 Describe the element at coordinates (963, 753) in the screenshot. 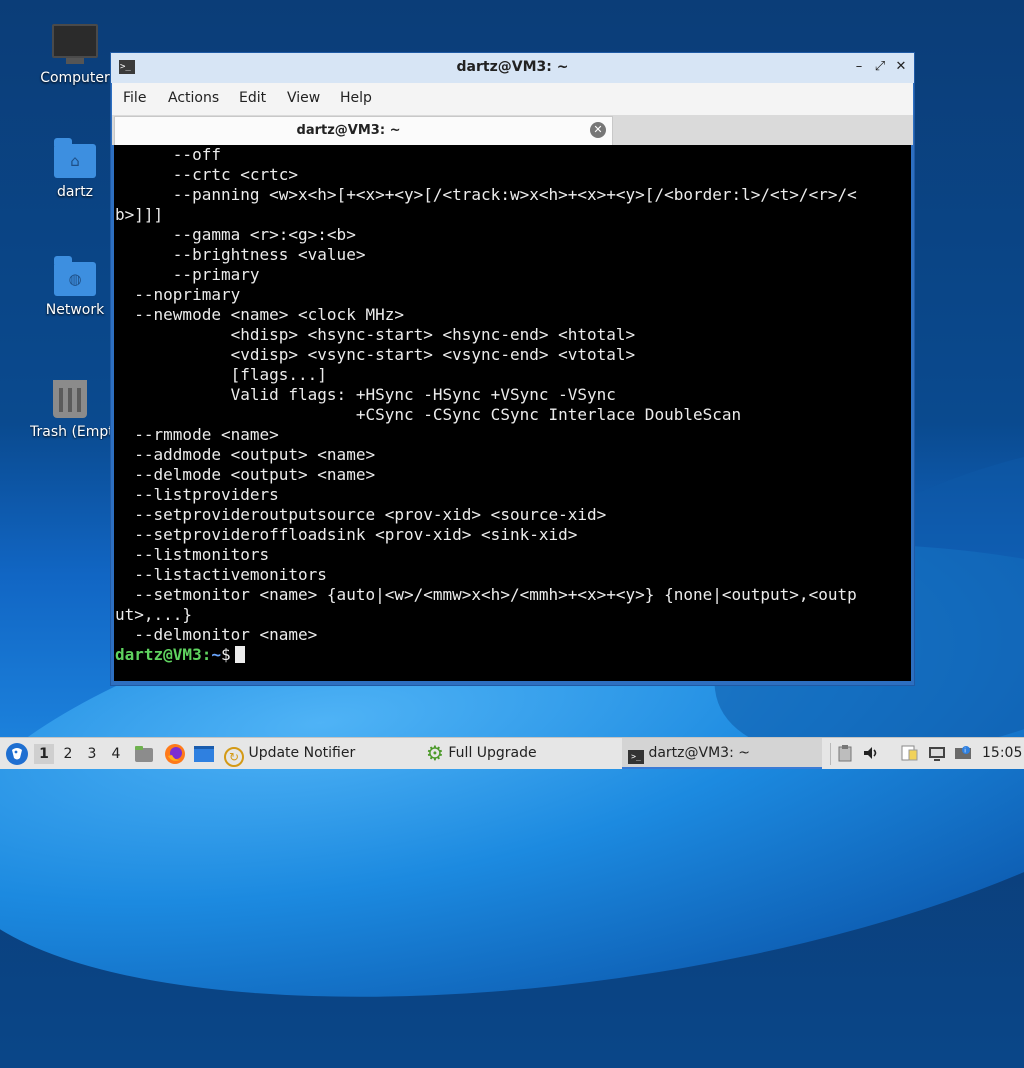

I see `network-status-icon: i` at that location.